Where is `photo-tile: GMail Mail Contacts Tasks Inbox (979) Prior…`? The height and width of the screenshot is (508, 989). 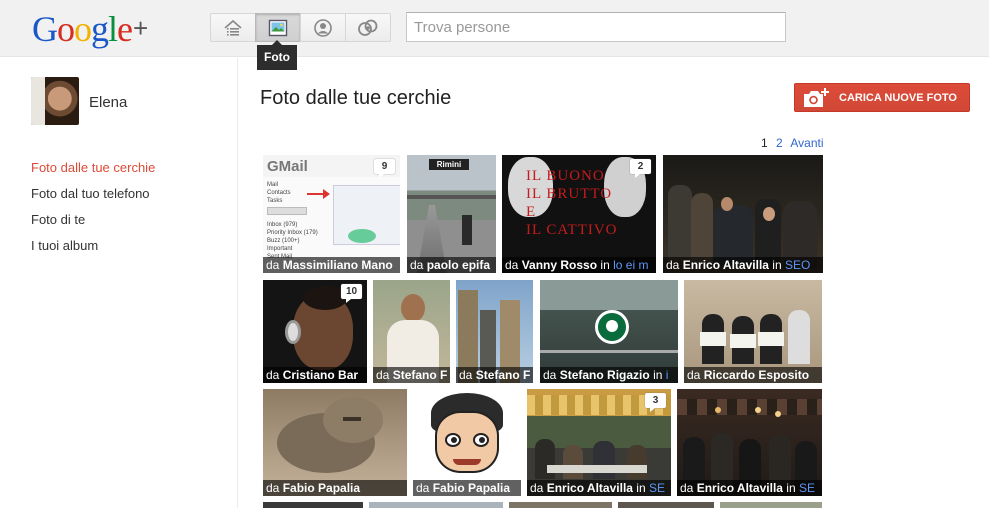 photo-tile: GMail Mail Contacts Tasks Inbox (979) Prior… is located at coordinates (331, 214).